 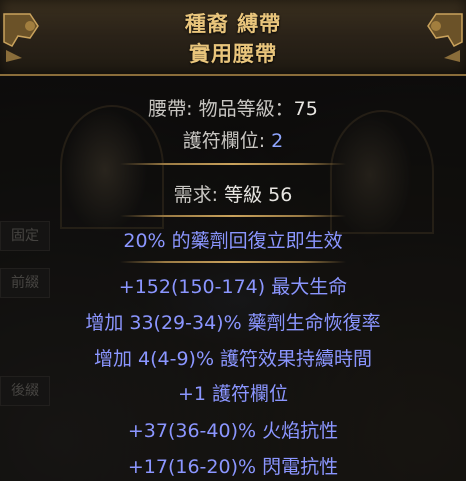 What do you see at coordinates (167, 109) in the screenshot?
I see `category-label: 腰帶` at bounding box center [167, 109].